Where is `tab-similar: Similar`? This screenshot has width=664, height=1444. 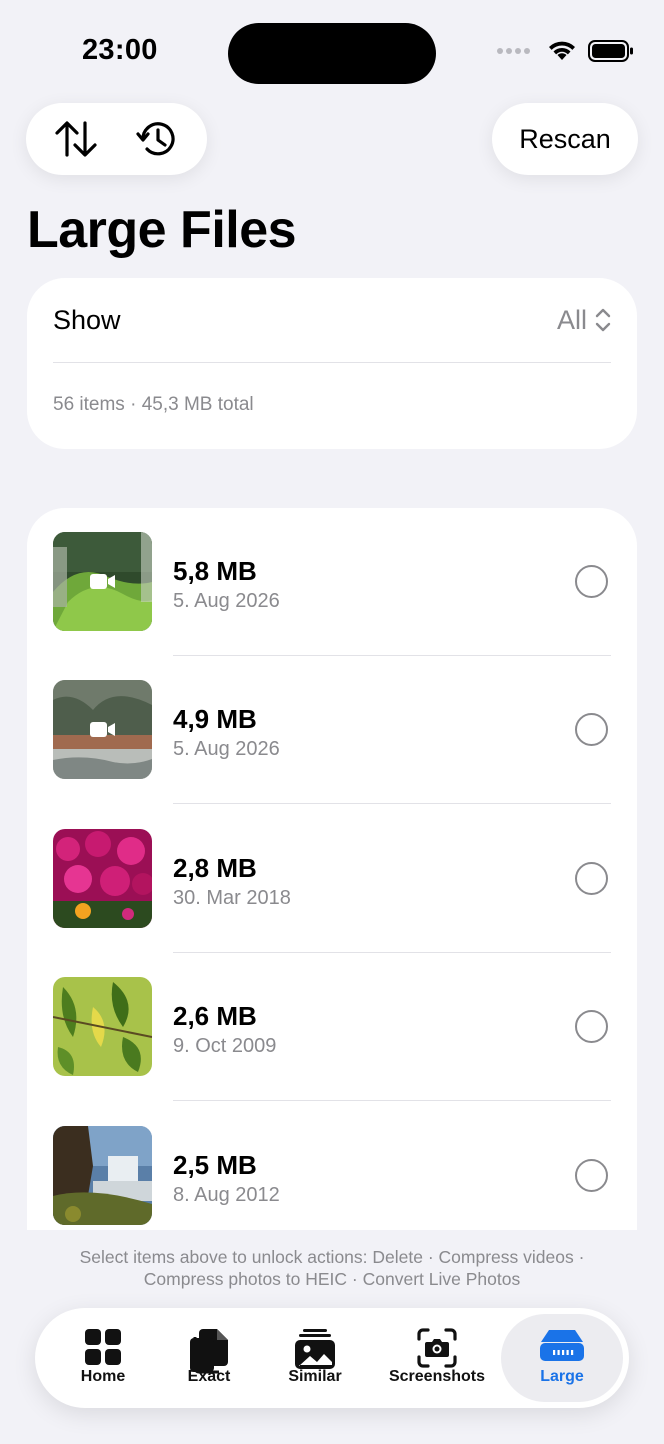
tab-similar: Similar is located at coordinates (315, 1358).